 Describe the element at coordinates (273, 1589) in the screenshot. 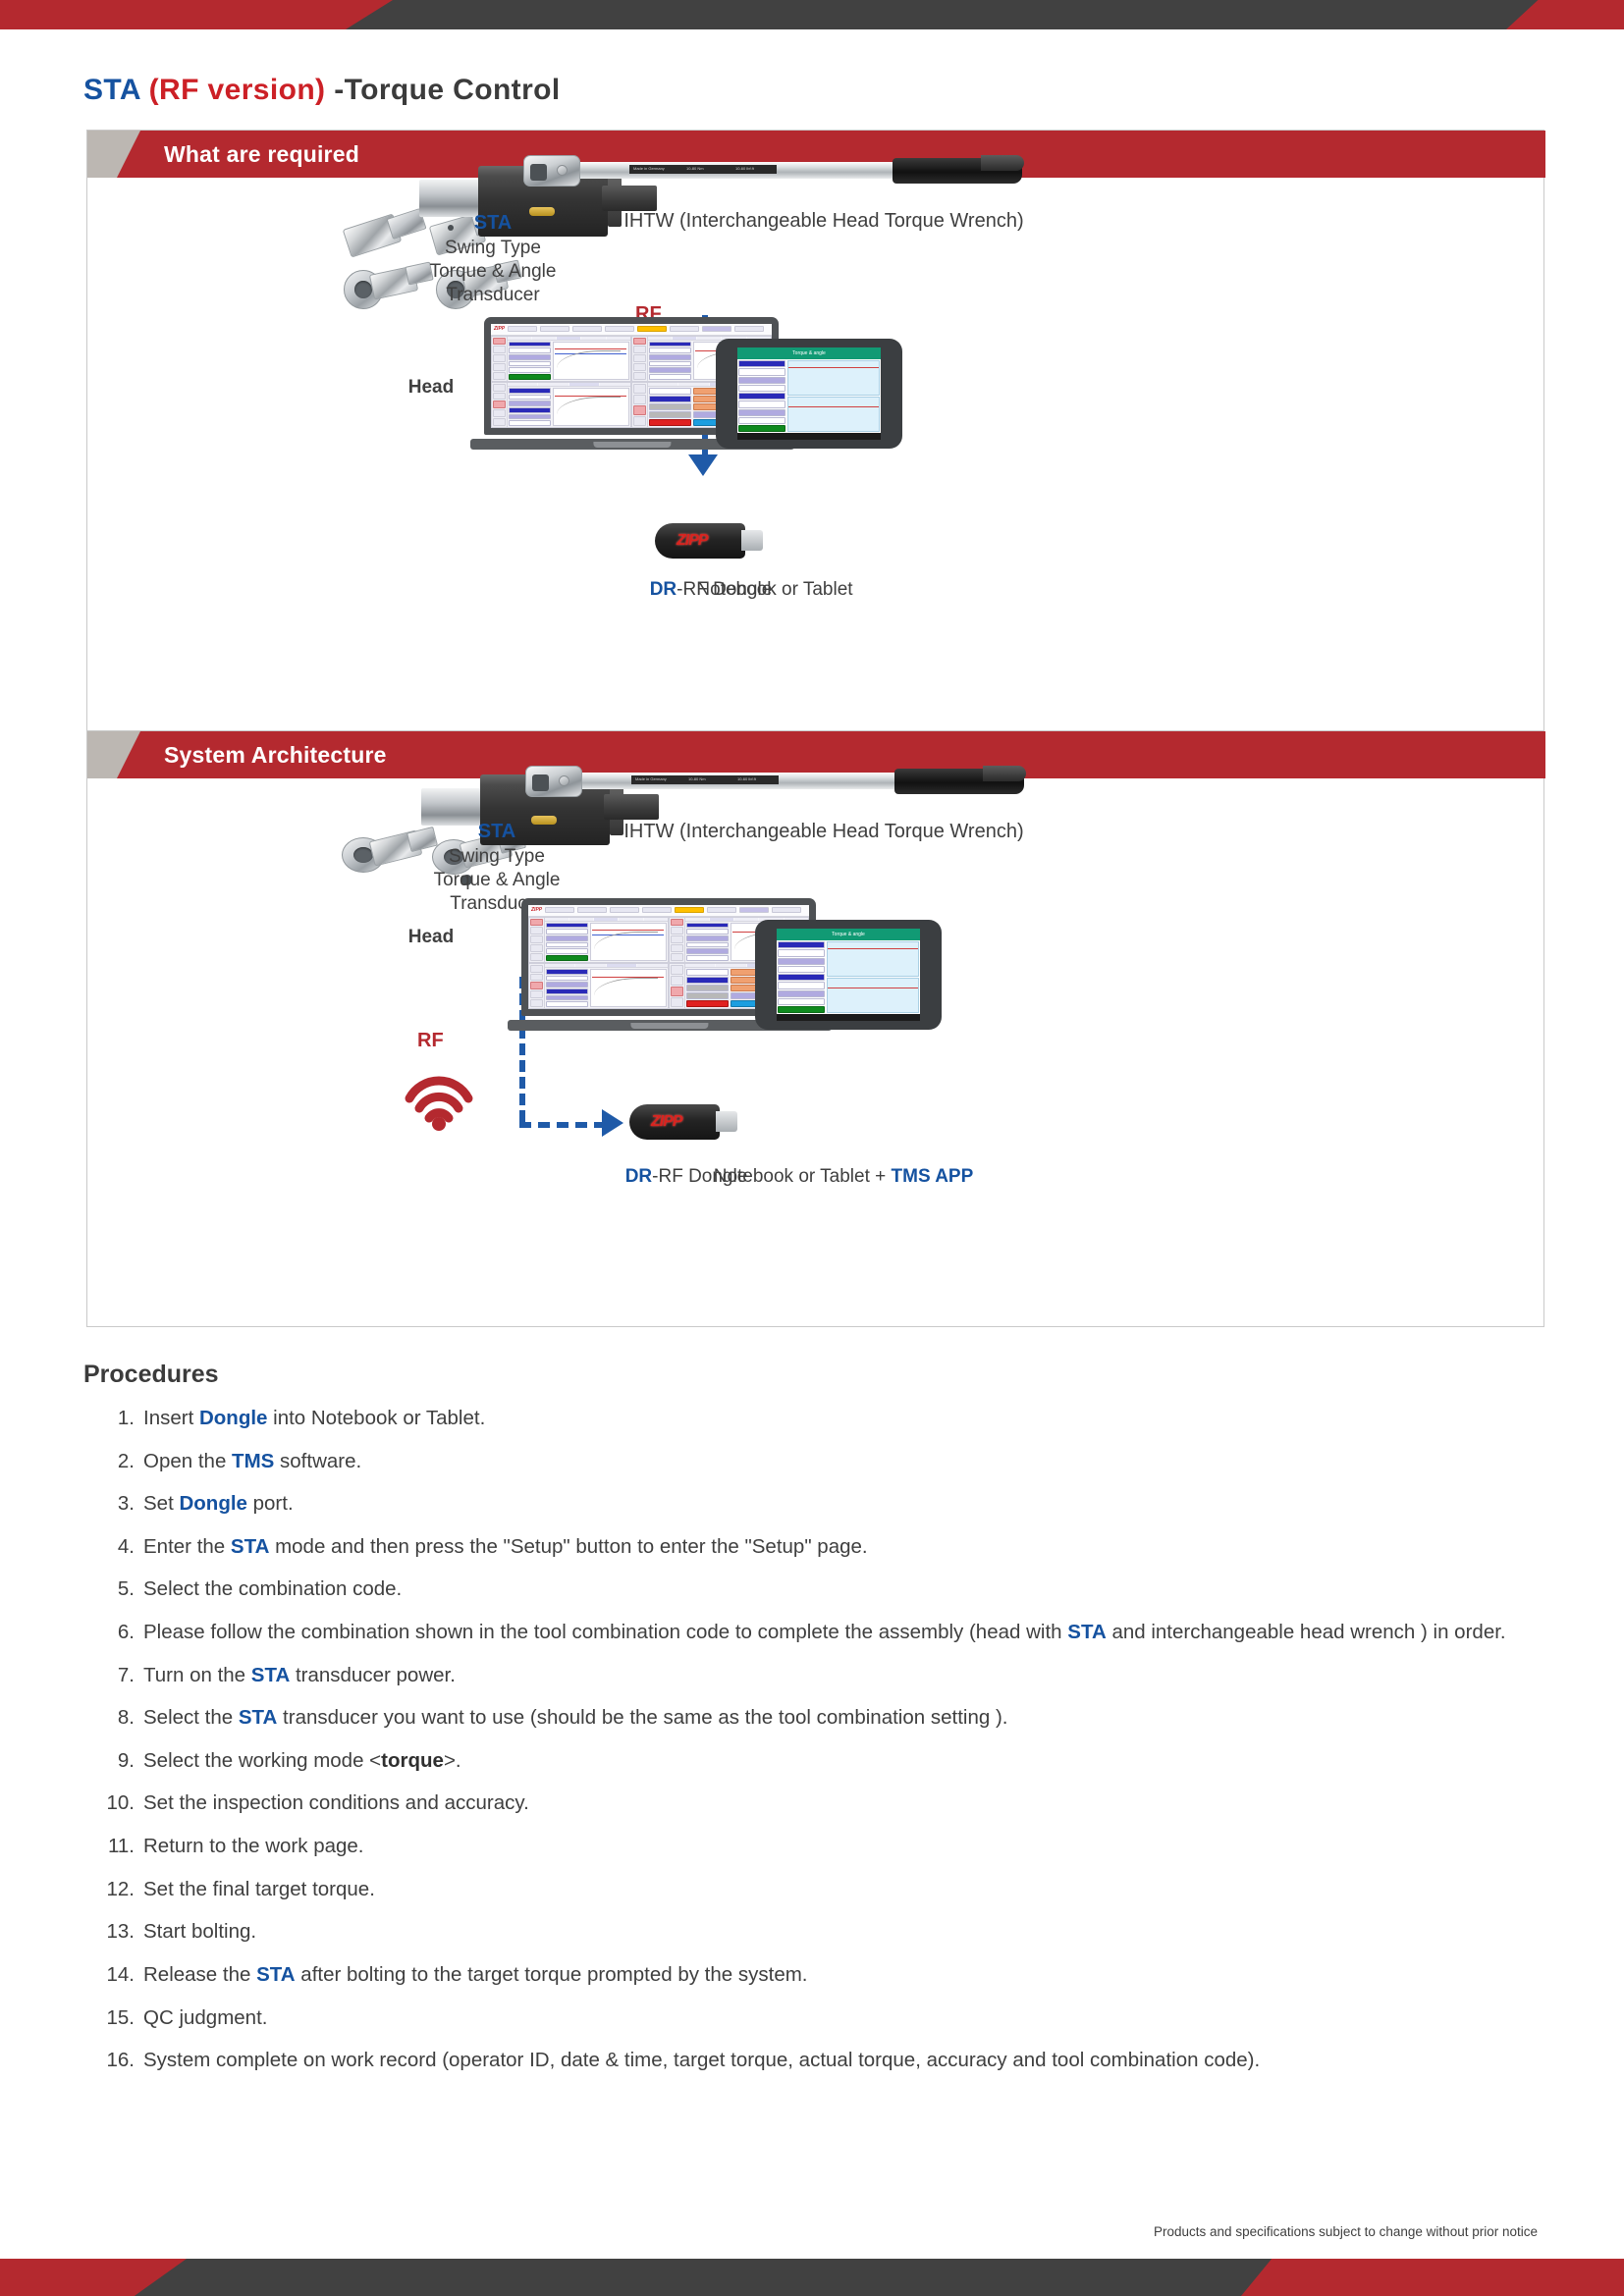

I see `procedure-text: Select the combination code.` at that location.